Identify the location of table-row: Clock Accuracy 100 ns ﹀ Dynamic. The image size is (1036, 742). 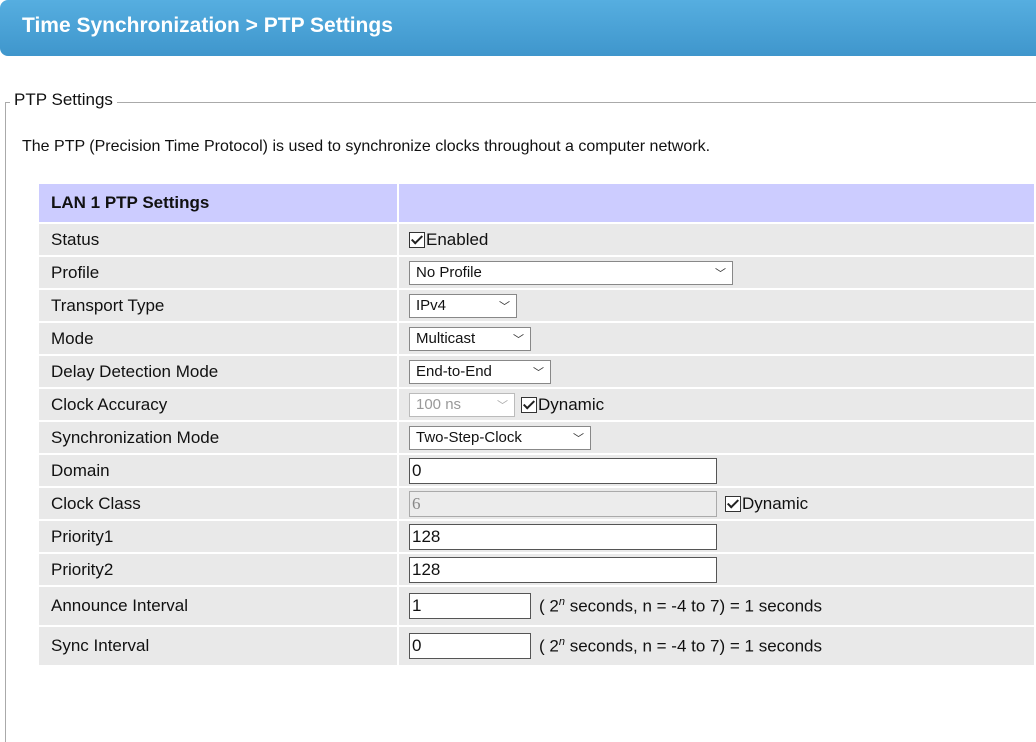
(536, 404).